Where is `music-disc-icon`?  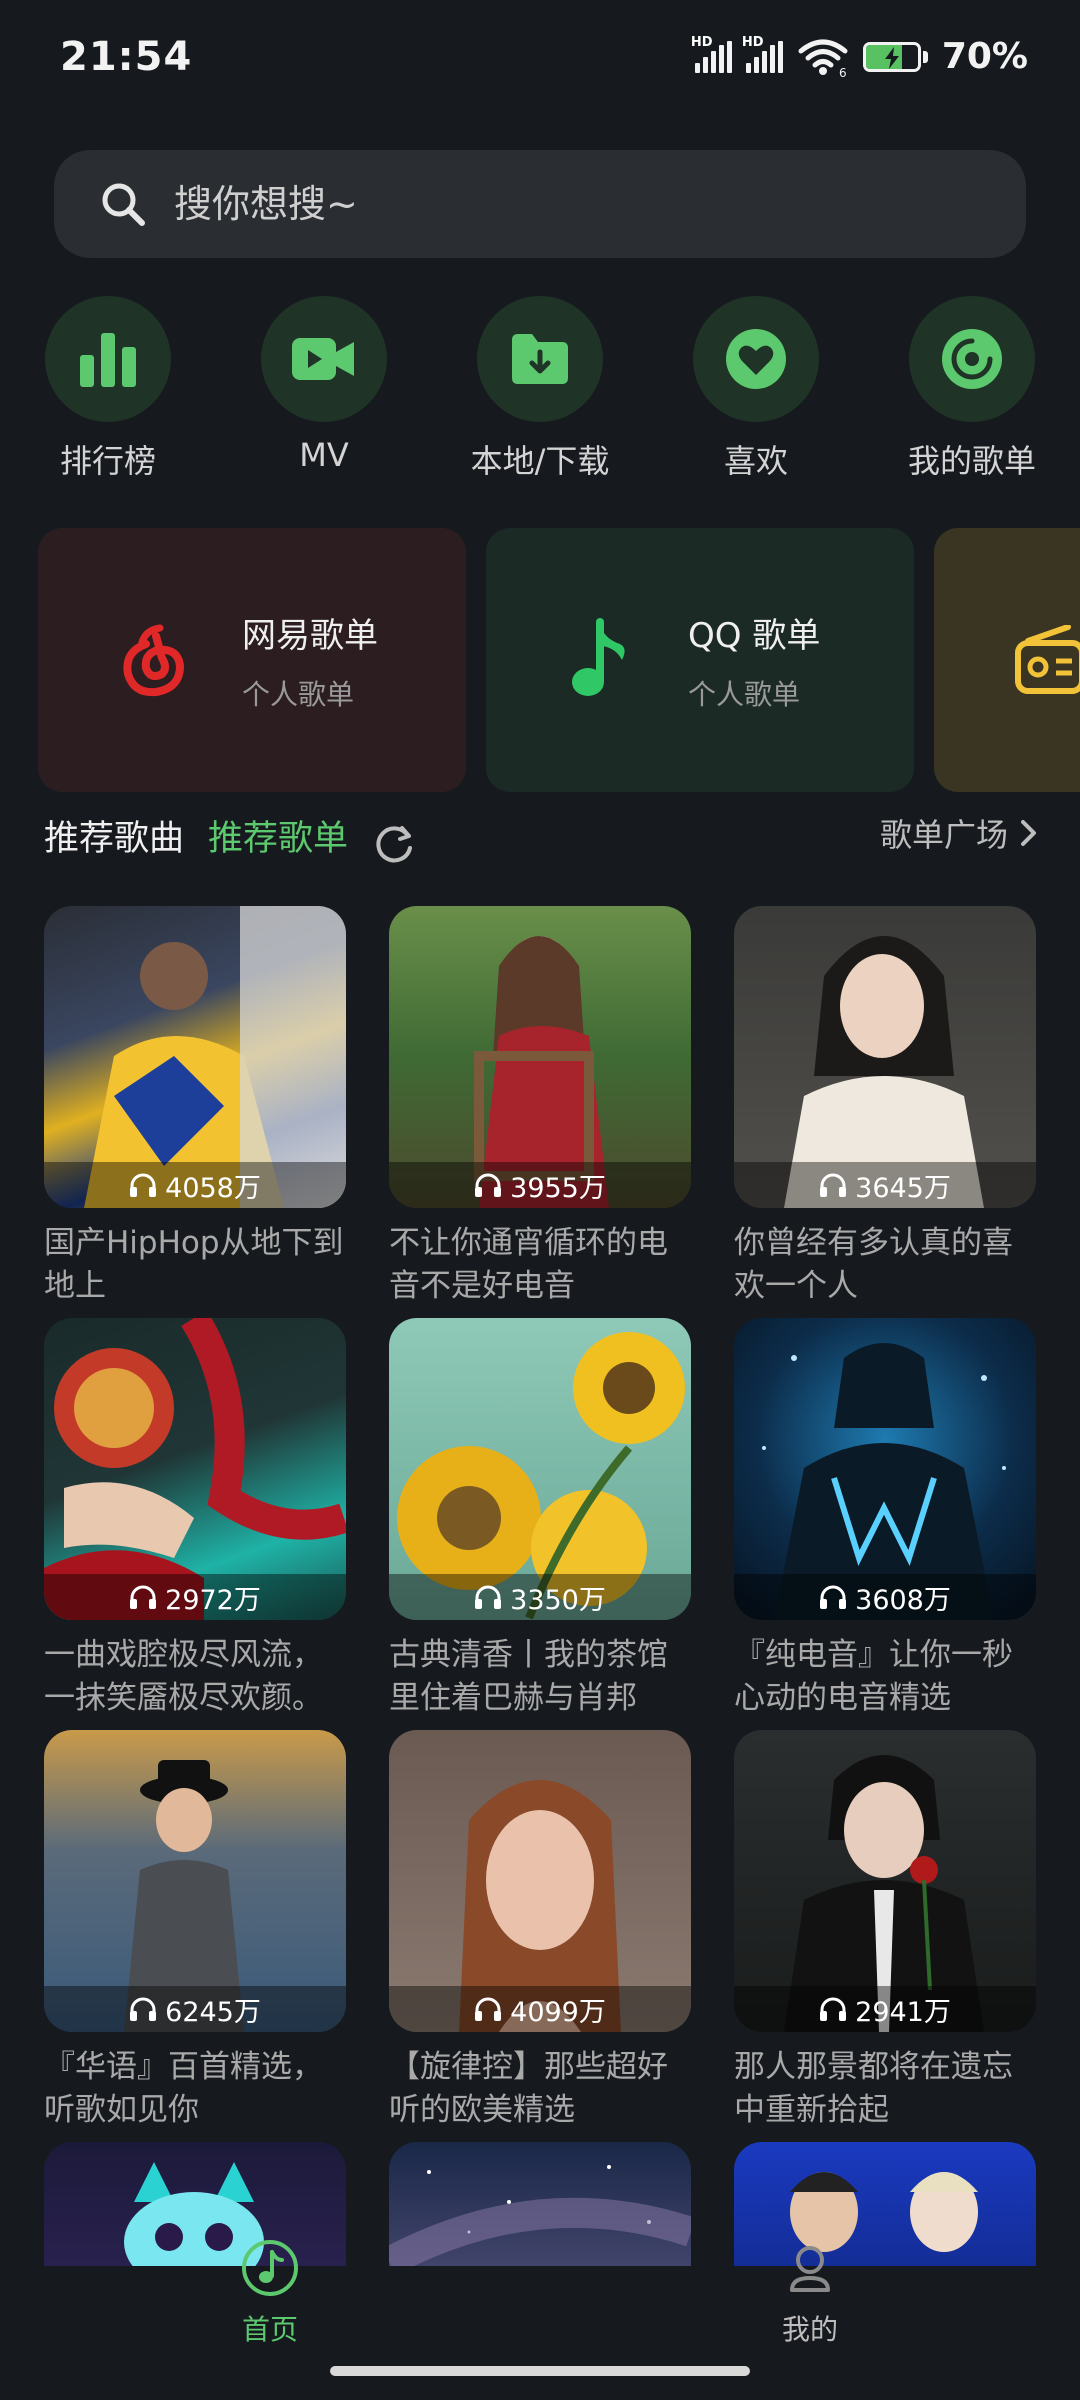 music-disc-icon is located at coordinates (270, 2268).